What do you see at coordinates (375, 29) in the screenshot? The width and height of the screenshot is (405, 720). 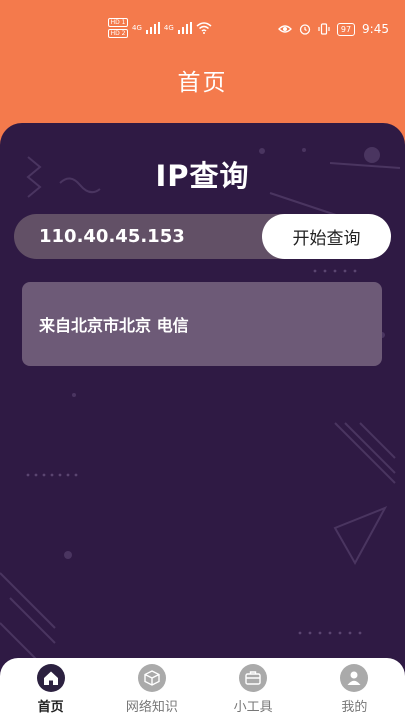 I see `clock: 9:45` at bounding box center [375, 29].